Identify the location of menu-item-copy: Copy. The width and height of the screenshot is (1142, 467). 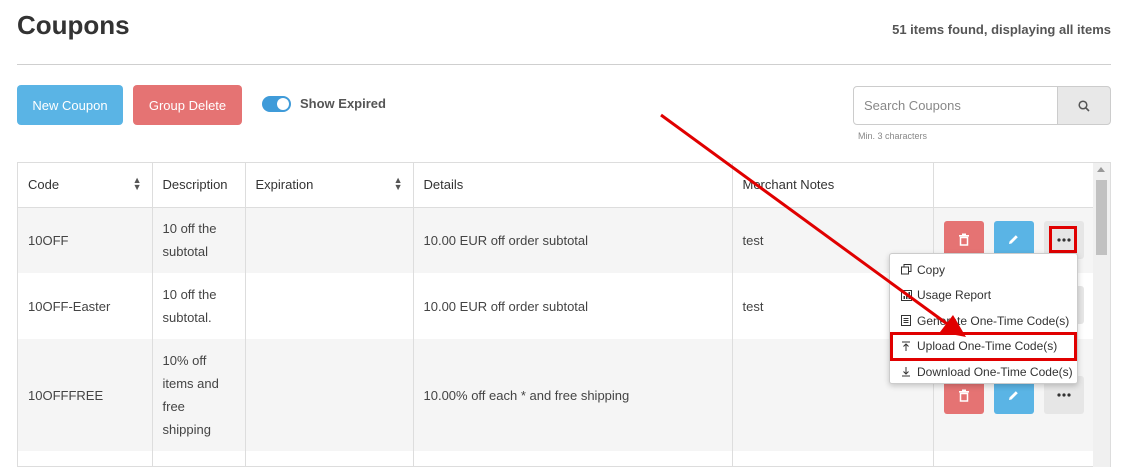
(983, 270).